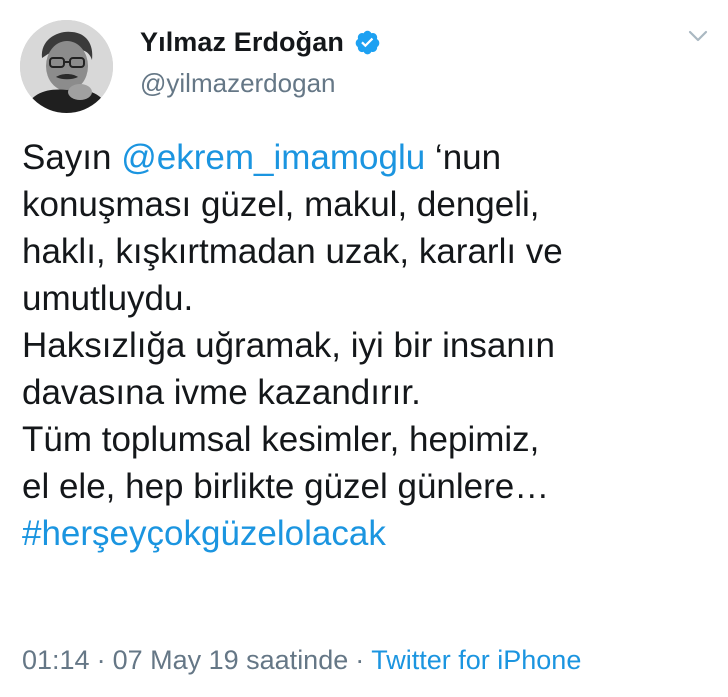 Image resolution: width=728 pixels, height=697 pixels. Describe the element at coordinates (698, 36) in the screenshot. I see `chevron-down-icon` at that location.